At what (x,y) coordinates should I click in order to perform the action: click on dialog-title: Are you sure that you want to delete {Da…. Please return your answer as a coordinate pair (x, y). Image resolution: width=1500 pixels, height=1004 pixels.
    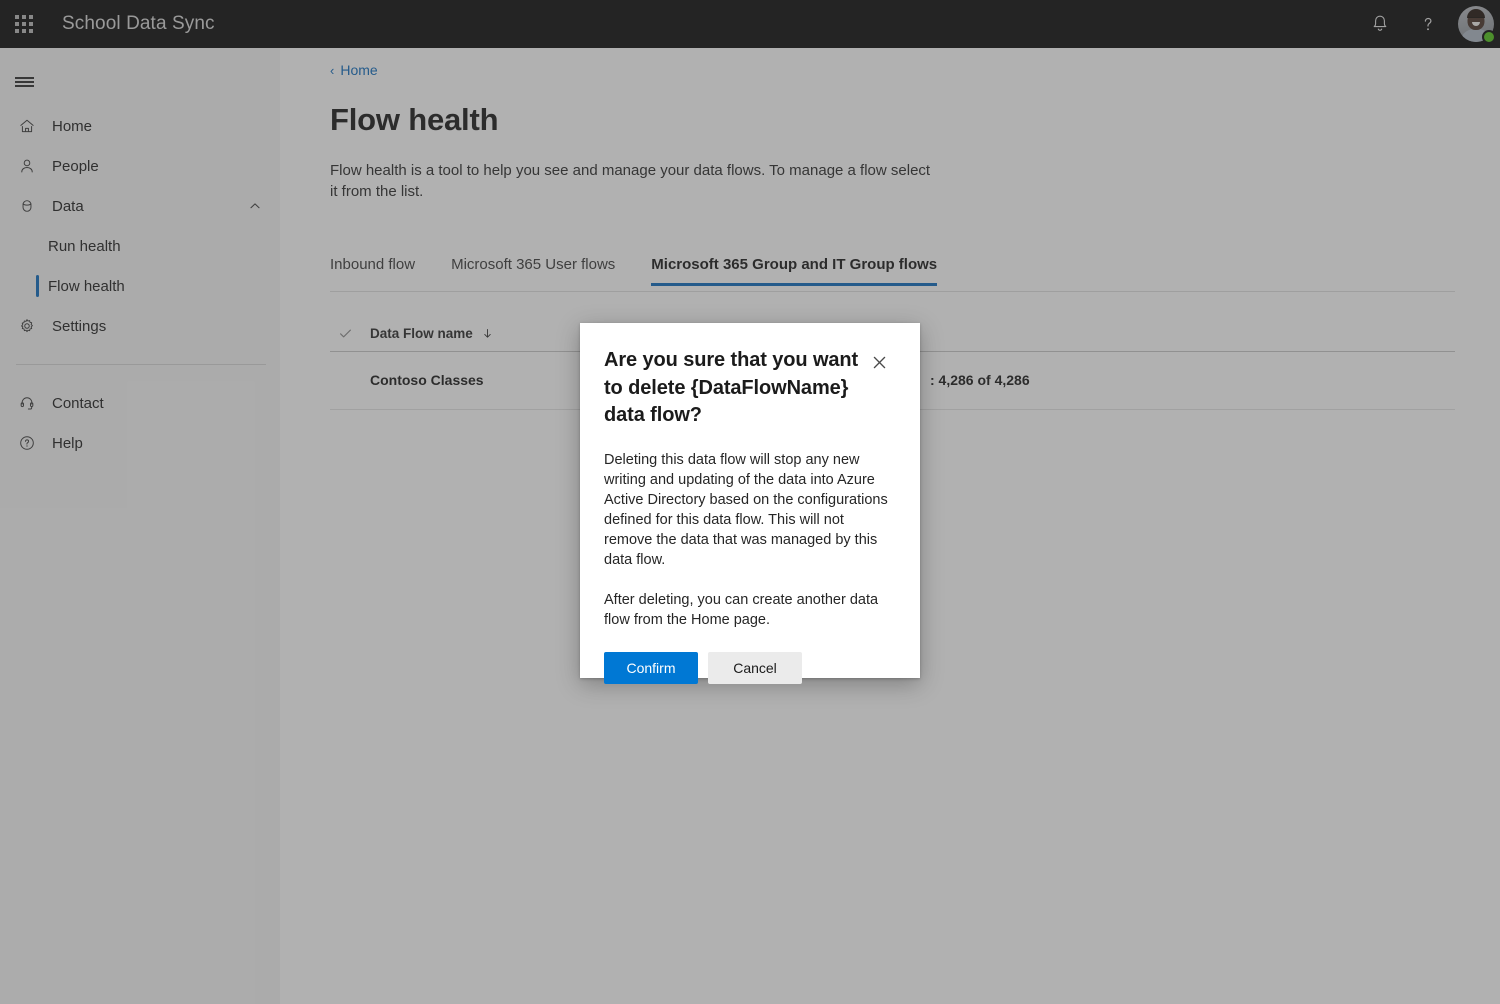
    Looking at the image, I should click on (731, 387).